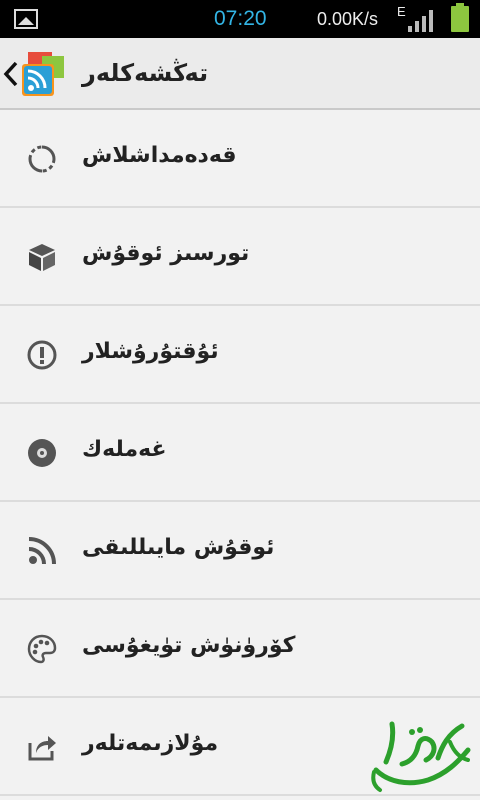 Image resolution: width=480 pixels, height=800 pixels. Describe the element at coordinates (26, 19) in the screenshot. I see `gallery-notification-icon` at that location.